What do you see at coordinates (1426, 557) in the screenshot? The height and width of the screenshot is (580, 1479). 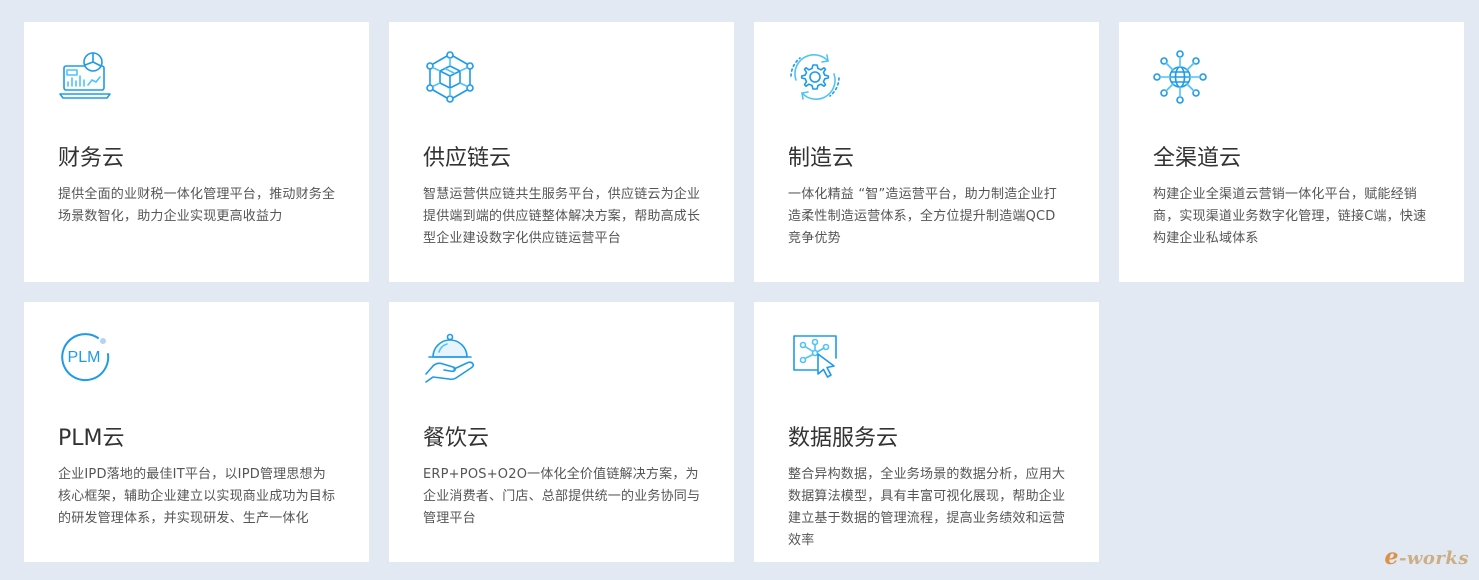 I see `eworks-watermark-logo: e-works` at bounding box center [1426, 557].